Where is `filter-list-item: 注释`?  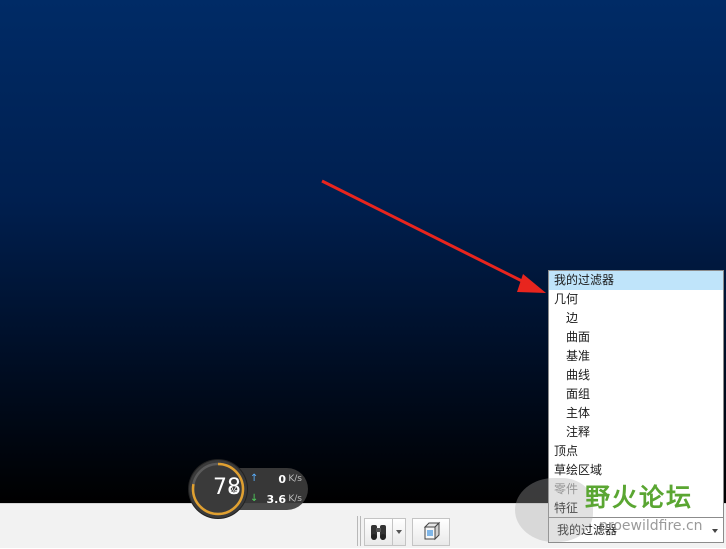 filter-list-item: 注释 is located at coordinates (636, 432).